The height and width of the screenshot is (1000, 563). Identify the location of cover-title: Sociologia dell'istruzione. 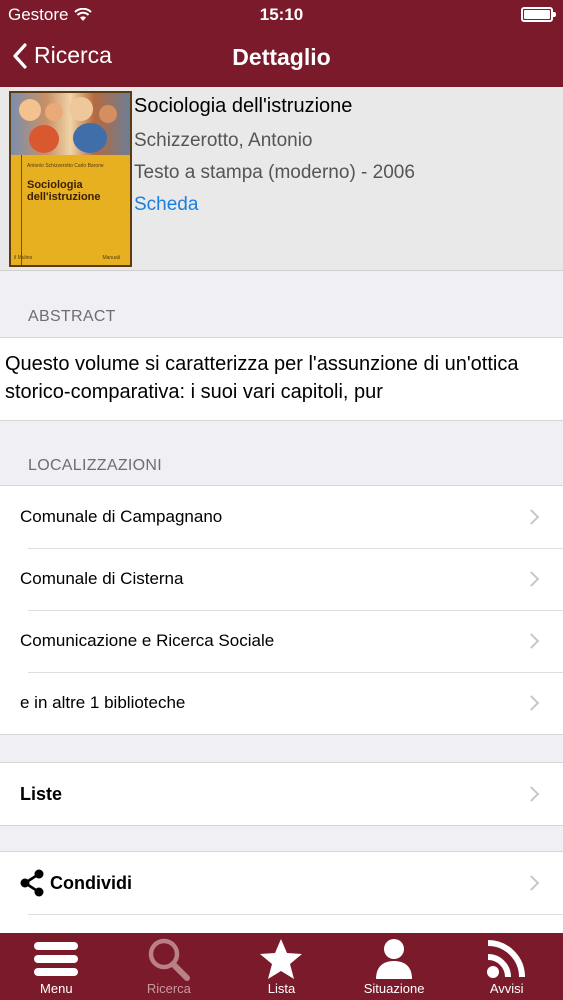
(64, 191).